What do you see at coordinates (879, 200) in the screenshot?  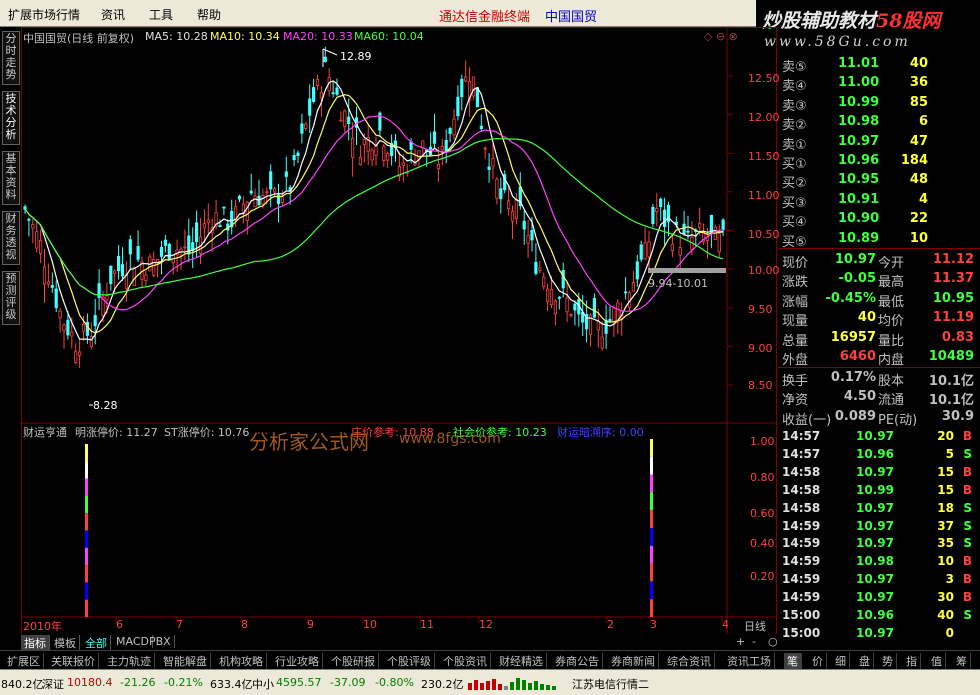 I see `bid-level: 买③ 10.91 4` at bounding box center [879, 200].